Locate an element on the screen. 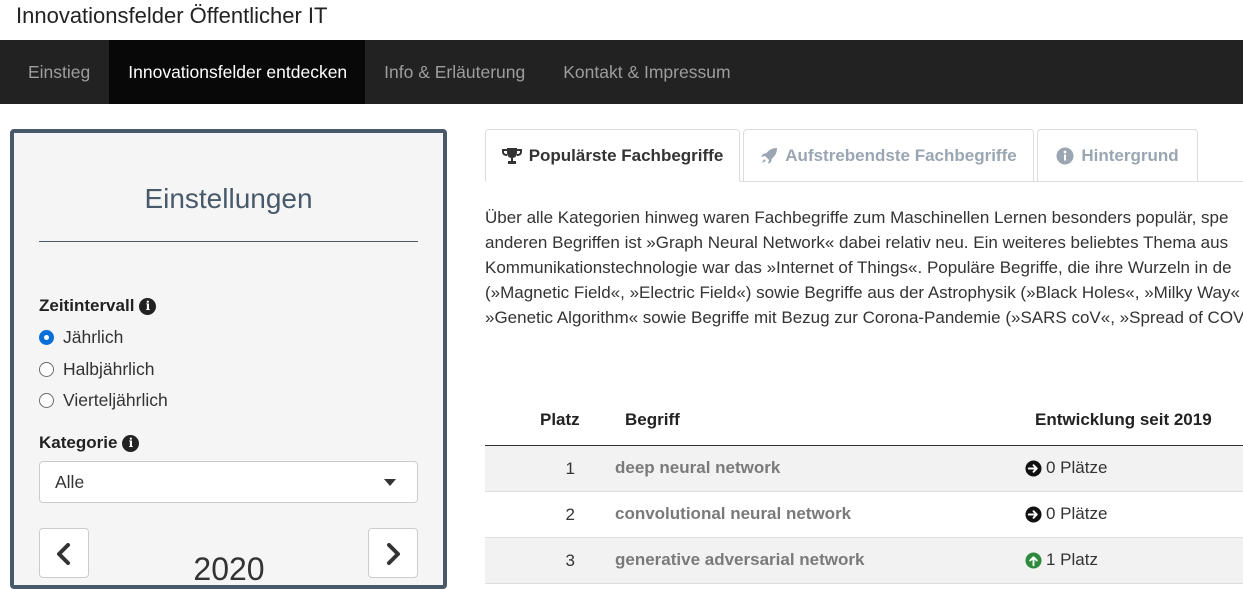 Image resolution: width=1243 pixels, height=589 pixels. kategorie-label-text: Kategorie is located at coordinates (78, 442).